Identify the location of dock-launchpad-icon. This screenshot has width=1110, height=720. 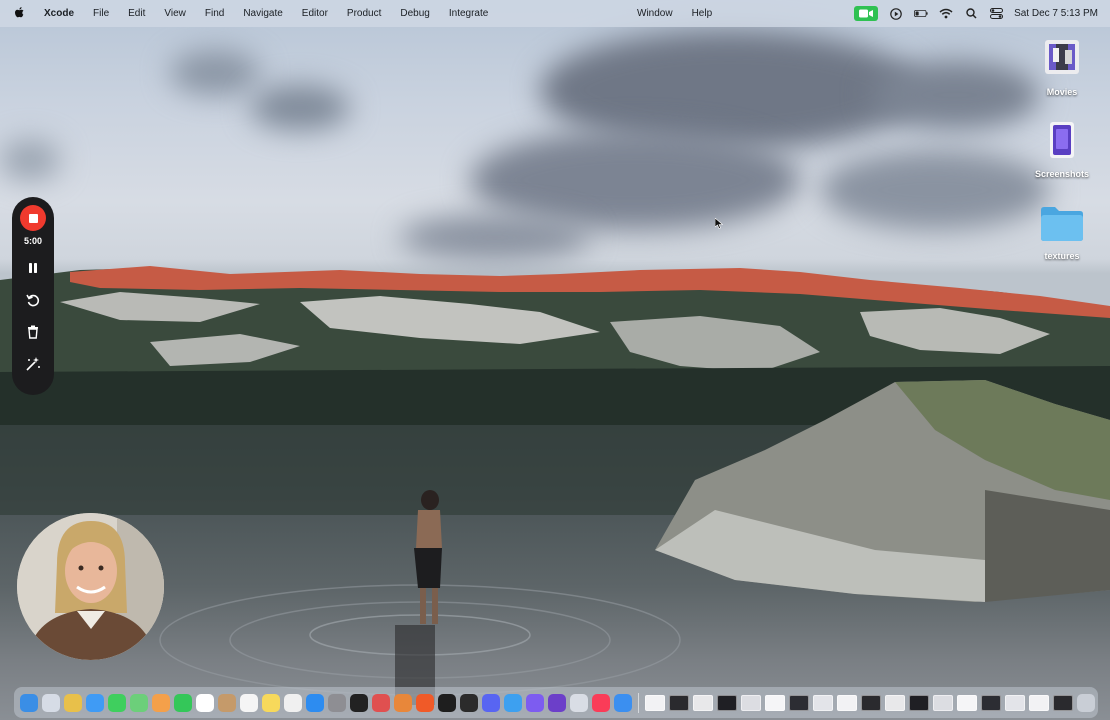
(51, 702).